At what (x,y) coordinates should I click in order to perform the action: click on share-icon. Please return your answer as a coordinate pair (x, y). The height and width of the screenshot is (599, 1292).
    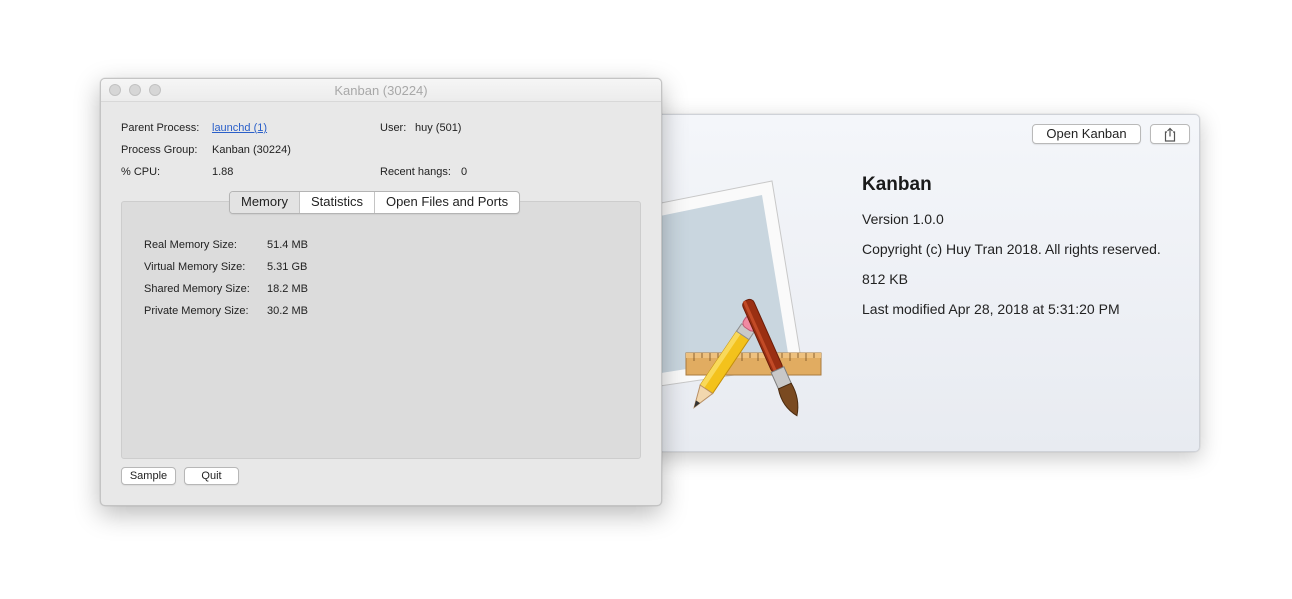
    Looking at the image, I should click on (1170, 134).